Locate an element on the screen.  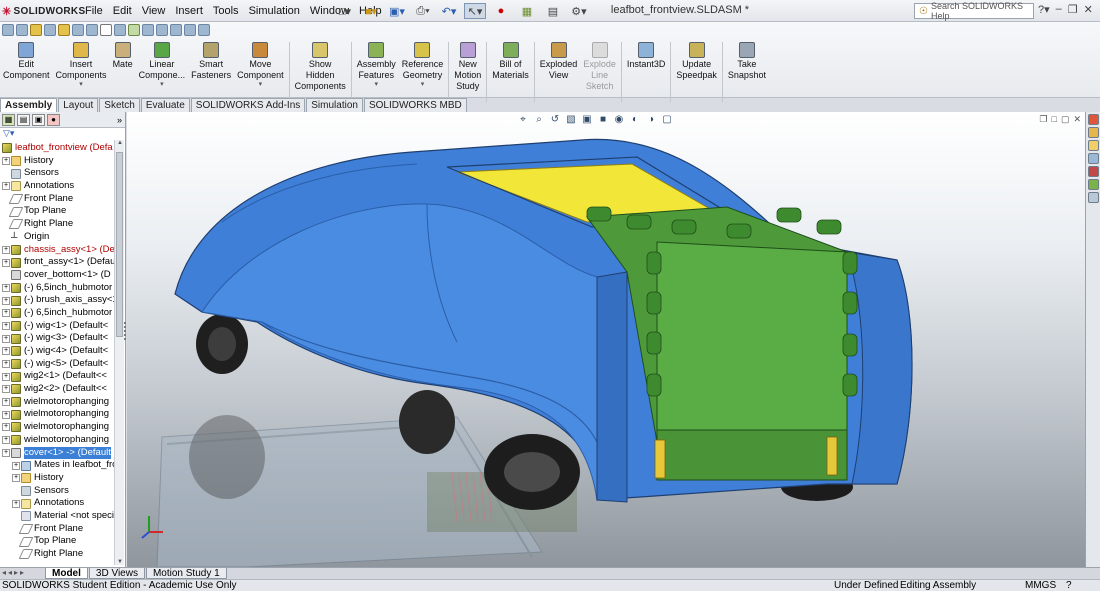
traffic-light-icon: ● is located at coordinates (501, 11).